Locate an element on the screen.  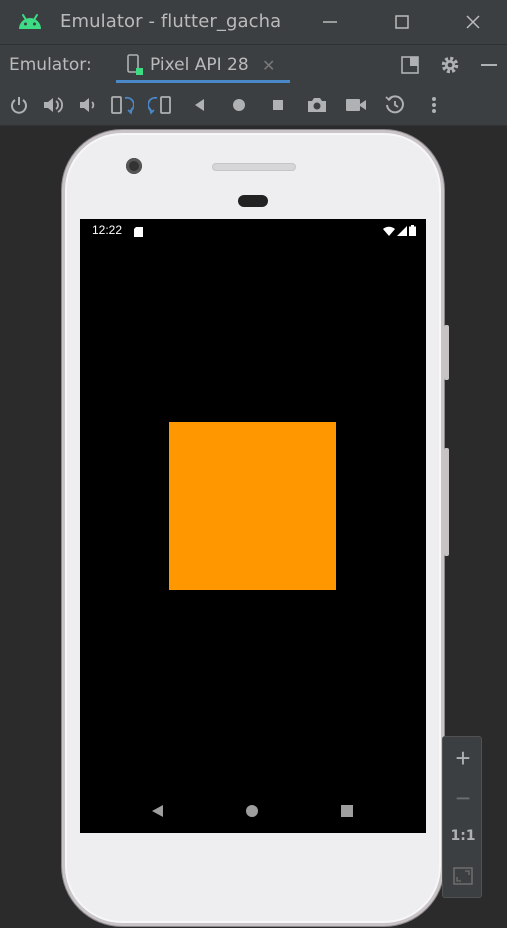
gear-icon is located at coordinates (450, 65).